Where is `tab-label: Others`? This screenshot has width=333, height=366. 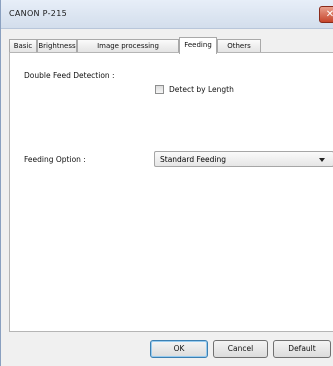
tab-label: Others is located at coordinates (239, 46).